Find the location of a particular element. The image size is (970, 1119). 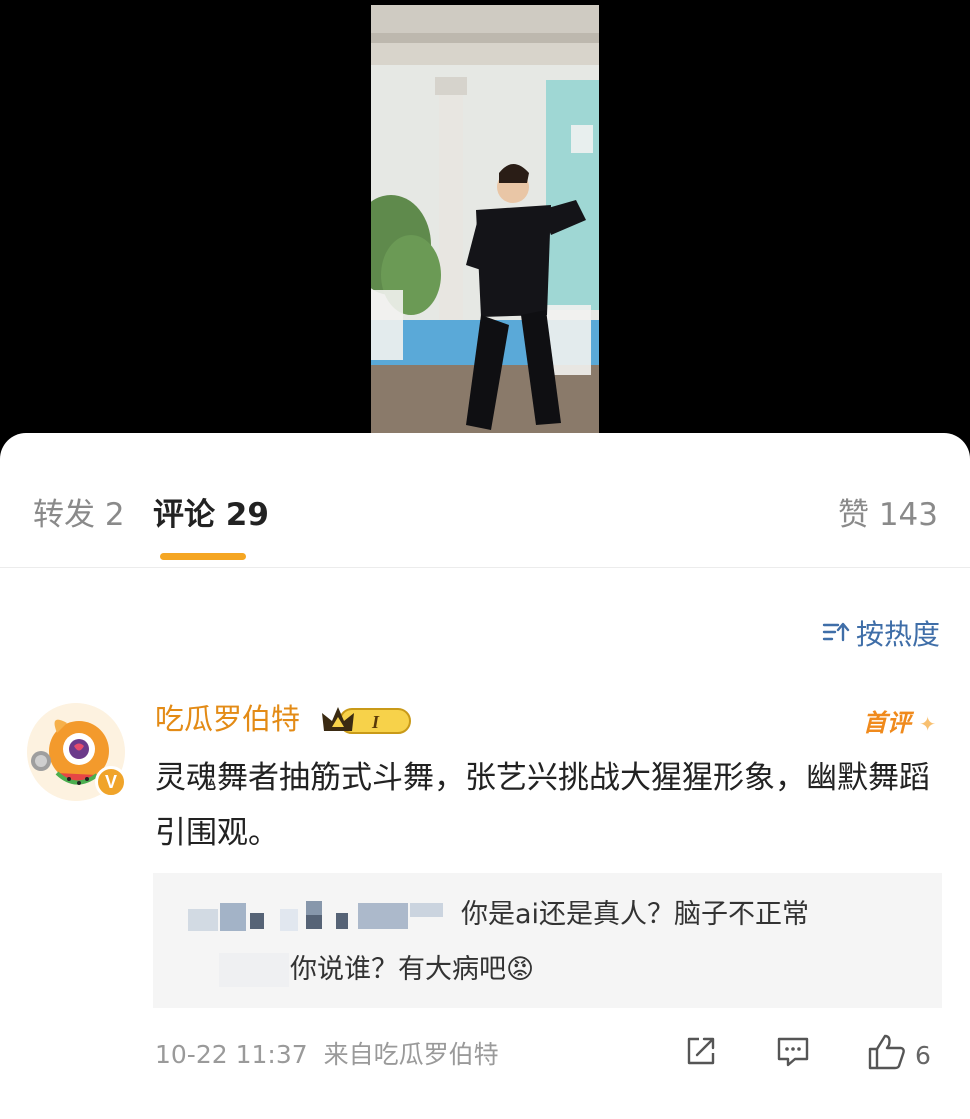

comment-body: 灵魂舞者抽筋式斗舞，张艺兴挑战大猩猩形象，幽默舞蹈引围观。 is located at coordinates (542, 805).